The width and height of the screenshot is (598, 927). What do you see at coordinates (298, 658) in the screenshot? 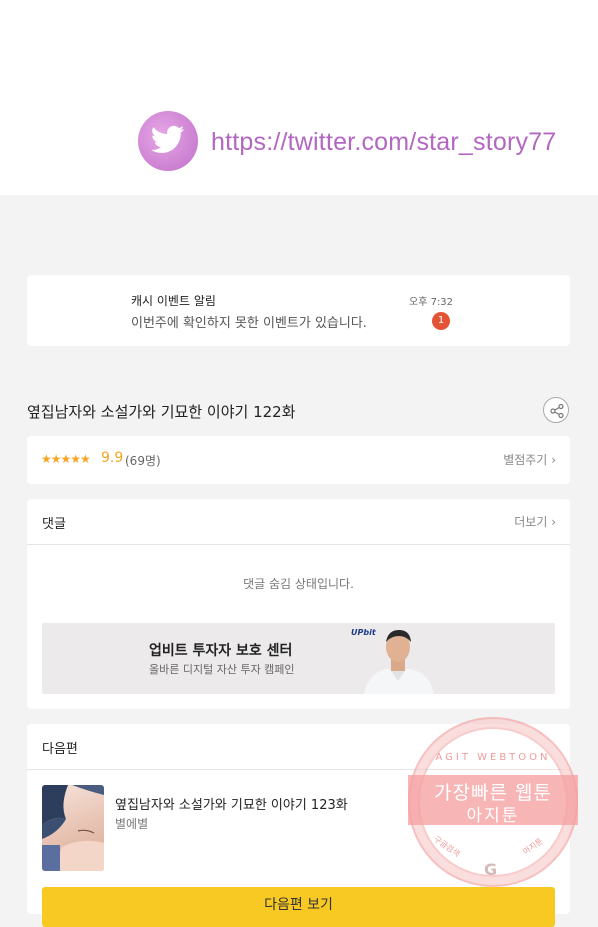
I see `ad-banner: 업비트 투자자 보호 센터 올바른 디지털 자산 투자 캠페인 UPbit` at bounding box center [298, 658].